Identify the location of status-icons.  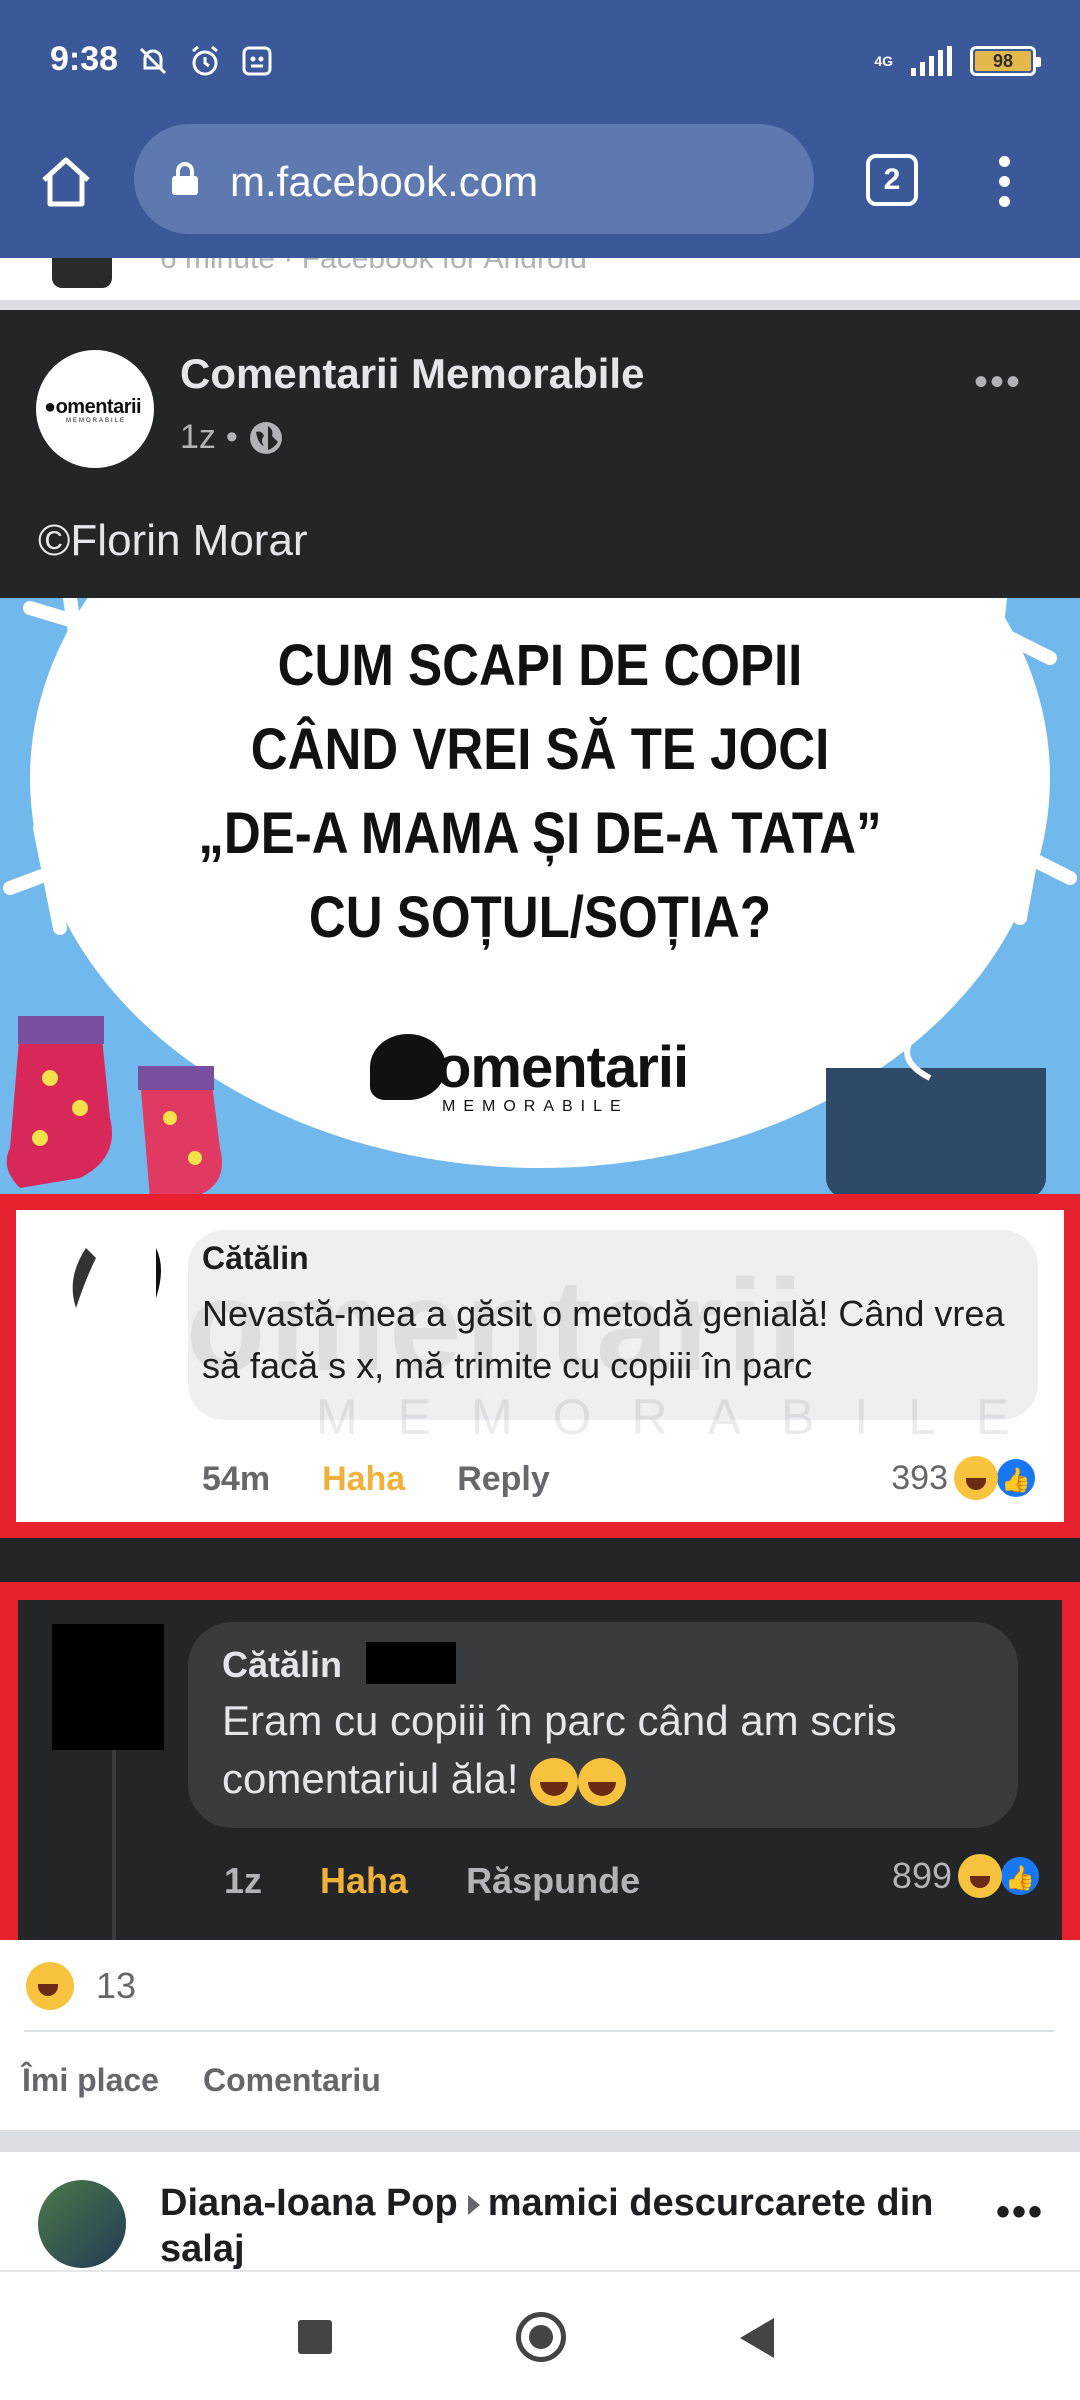
(205, 61).